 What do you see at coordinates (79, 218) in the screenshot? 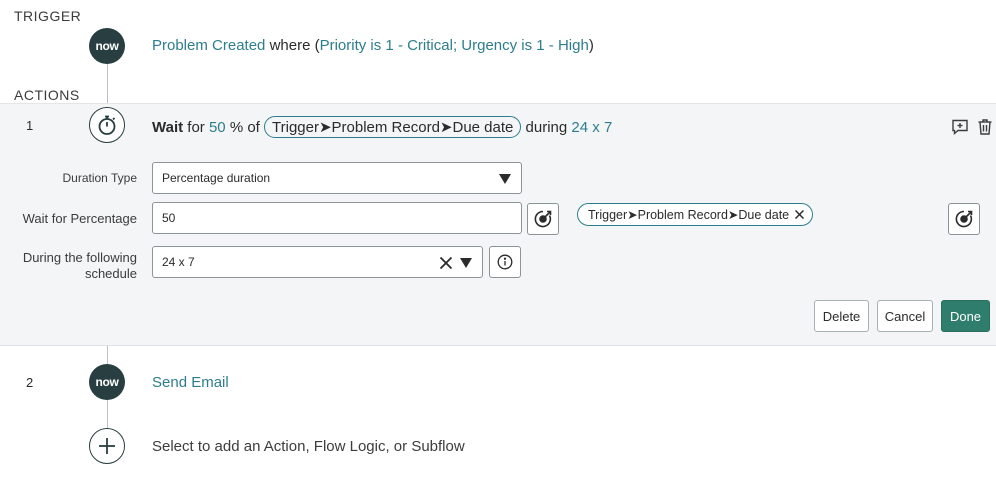
I see `wait-percentage-label: Wait for Percentage` at bounding box center [79, 218].